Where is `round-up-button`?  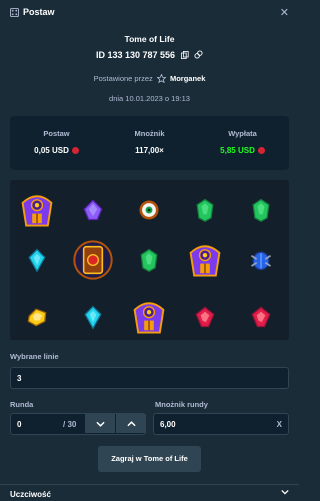 round-up-button is located at coordinates (131, 423).